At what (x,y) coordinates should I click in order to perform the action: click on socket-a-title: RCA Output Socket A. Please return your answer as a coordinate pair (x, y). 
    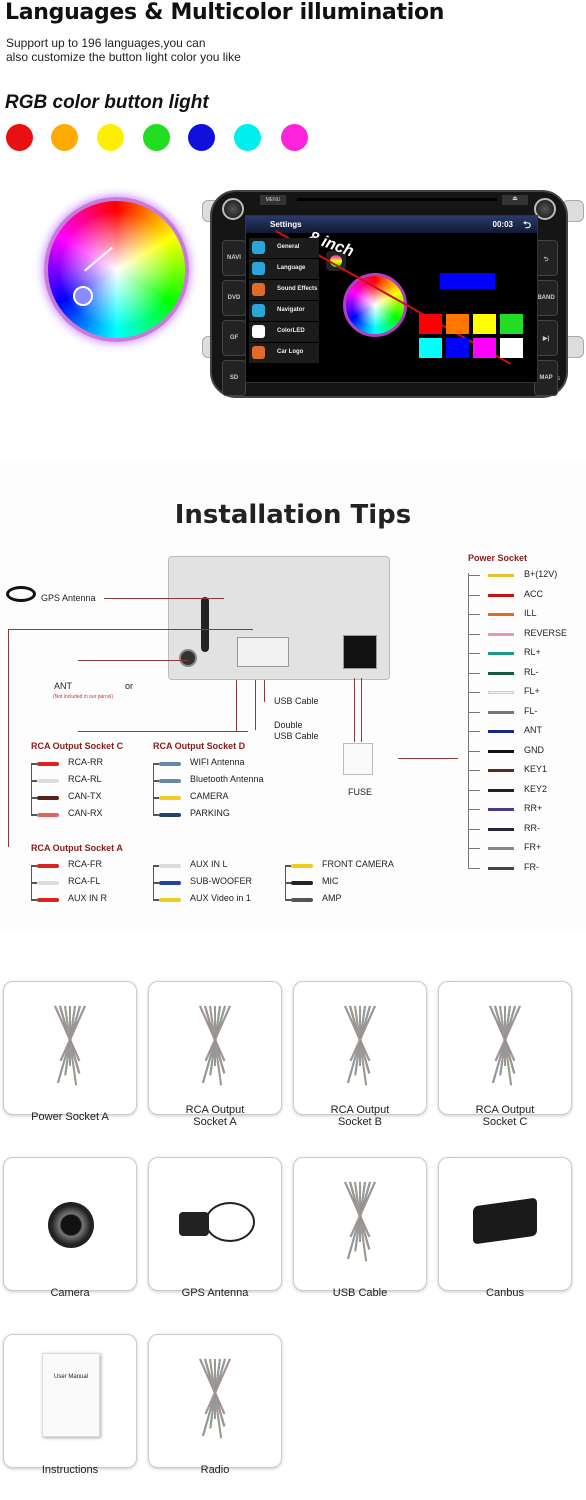
    Looking at the image, I should click on (77, 848).